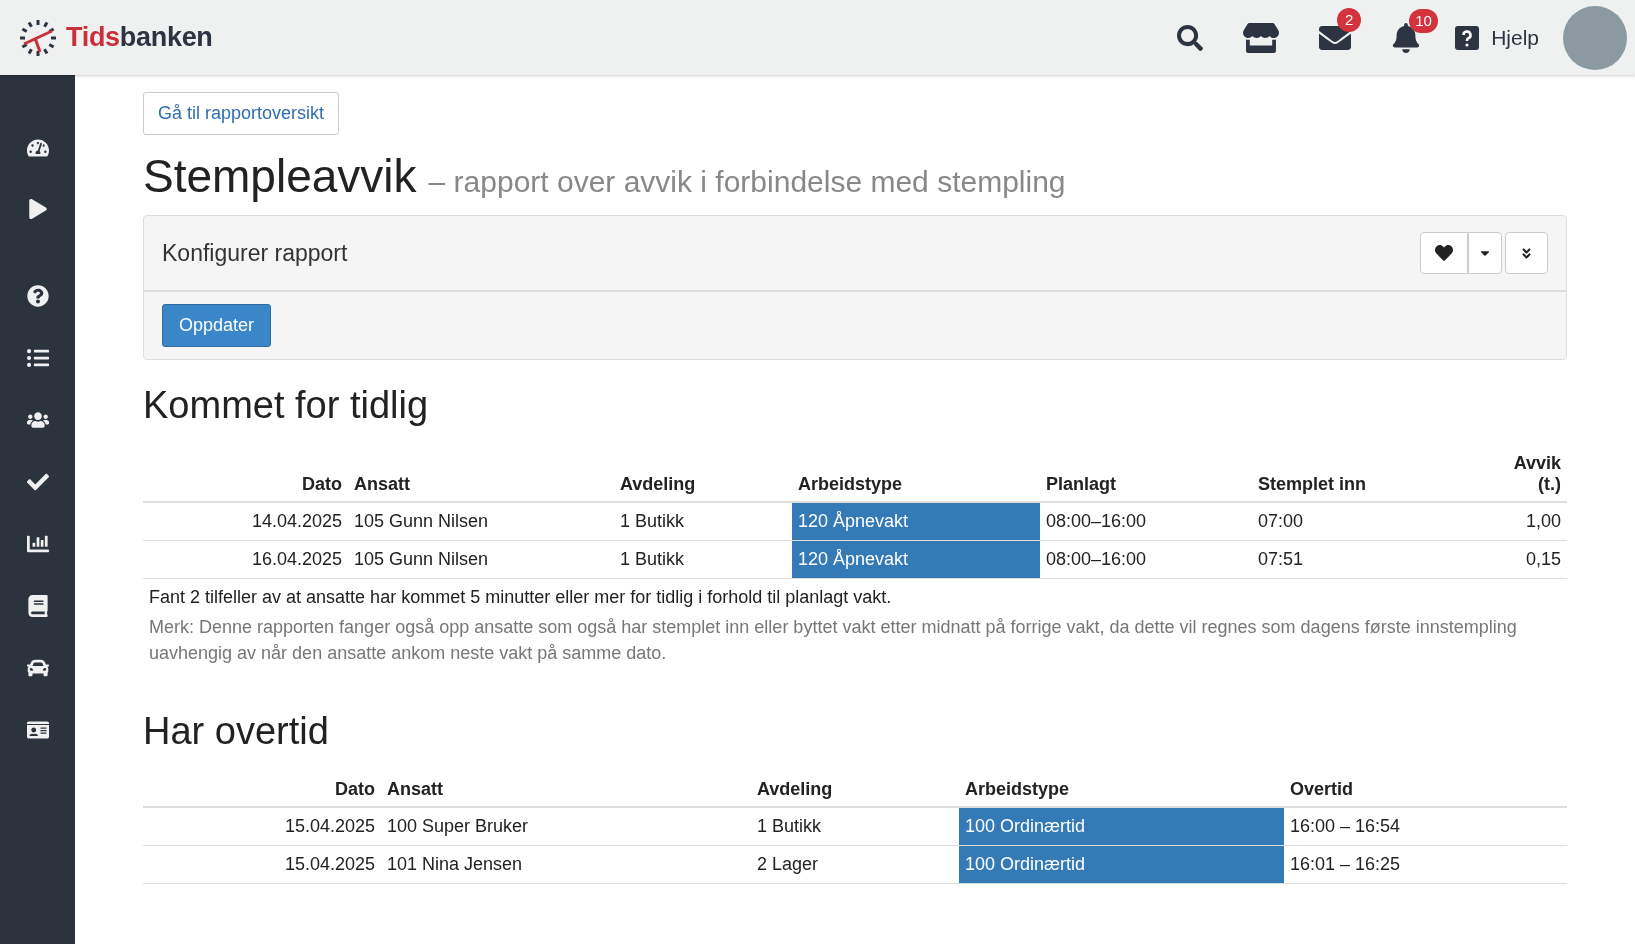 The height and width of the screenshot is (944, 1635). I want to click on table-cell: 07:51, so click(1371, 560).